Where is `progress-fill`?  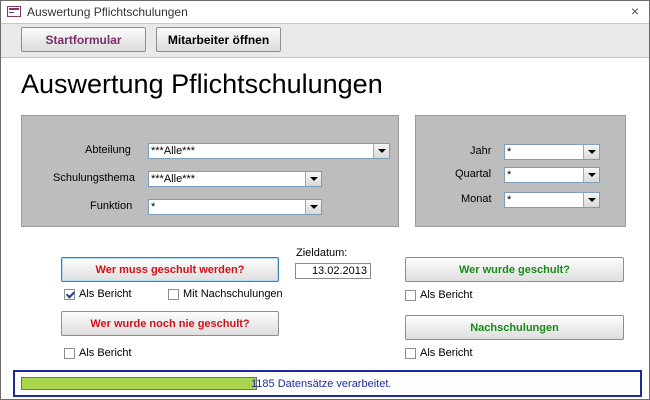 progress-fill is located at coordinates (139, 383).